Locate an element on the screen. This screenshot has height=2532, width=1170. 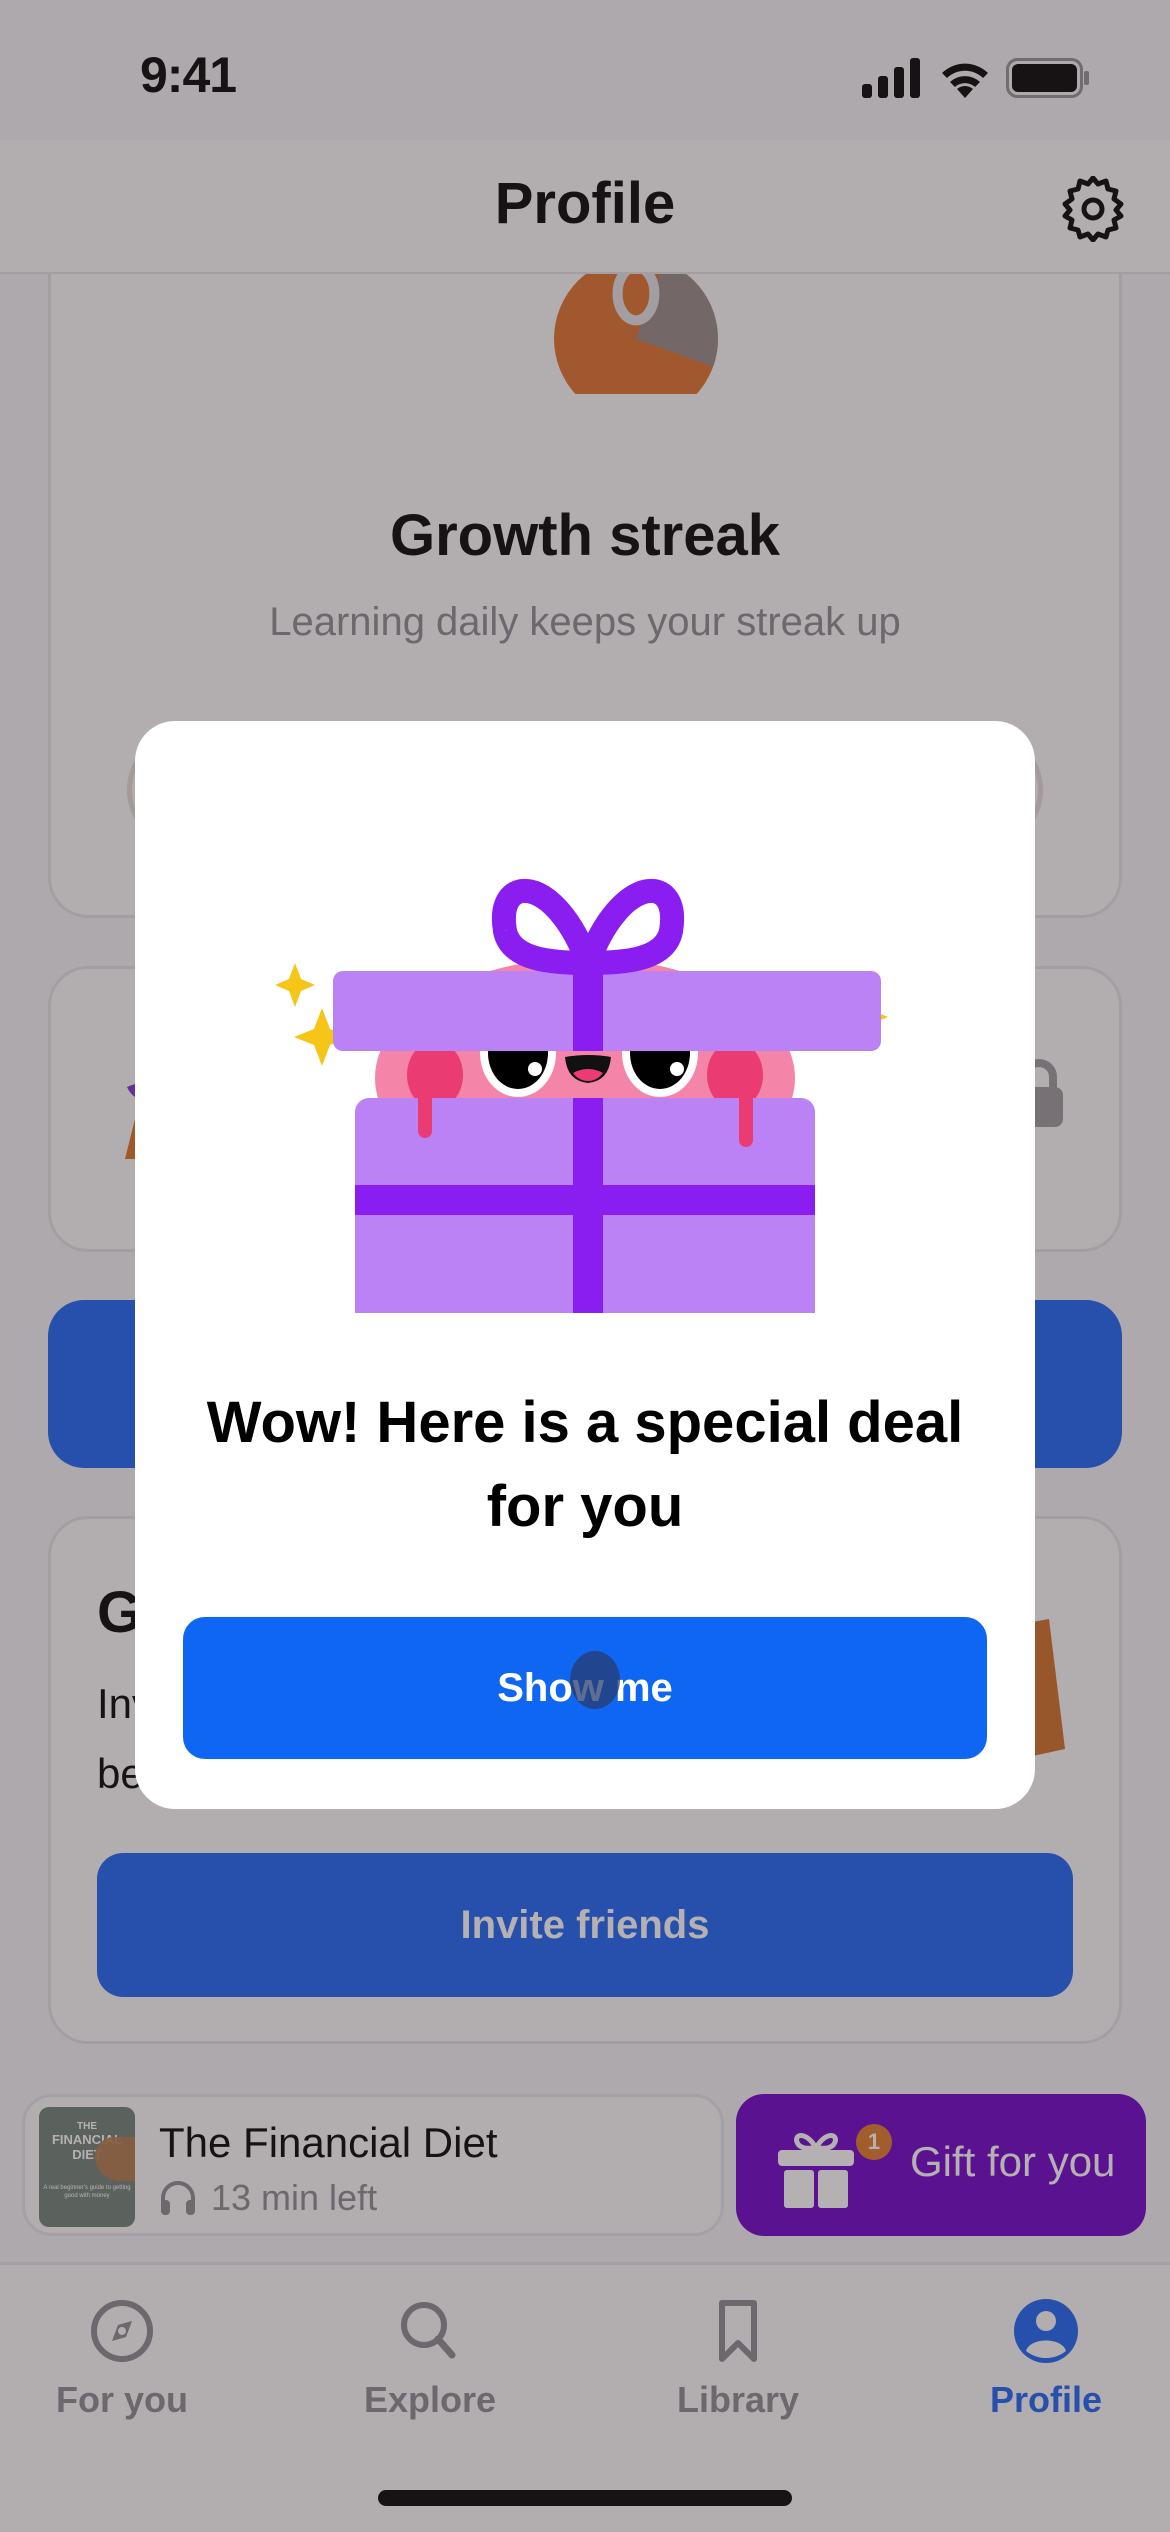
gift-box-character-illustration is located at coordinates (581, 1095).